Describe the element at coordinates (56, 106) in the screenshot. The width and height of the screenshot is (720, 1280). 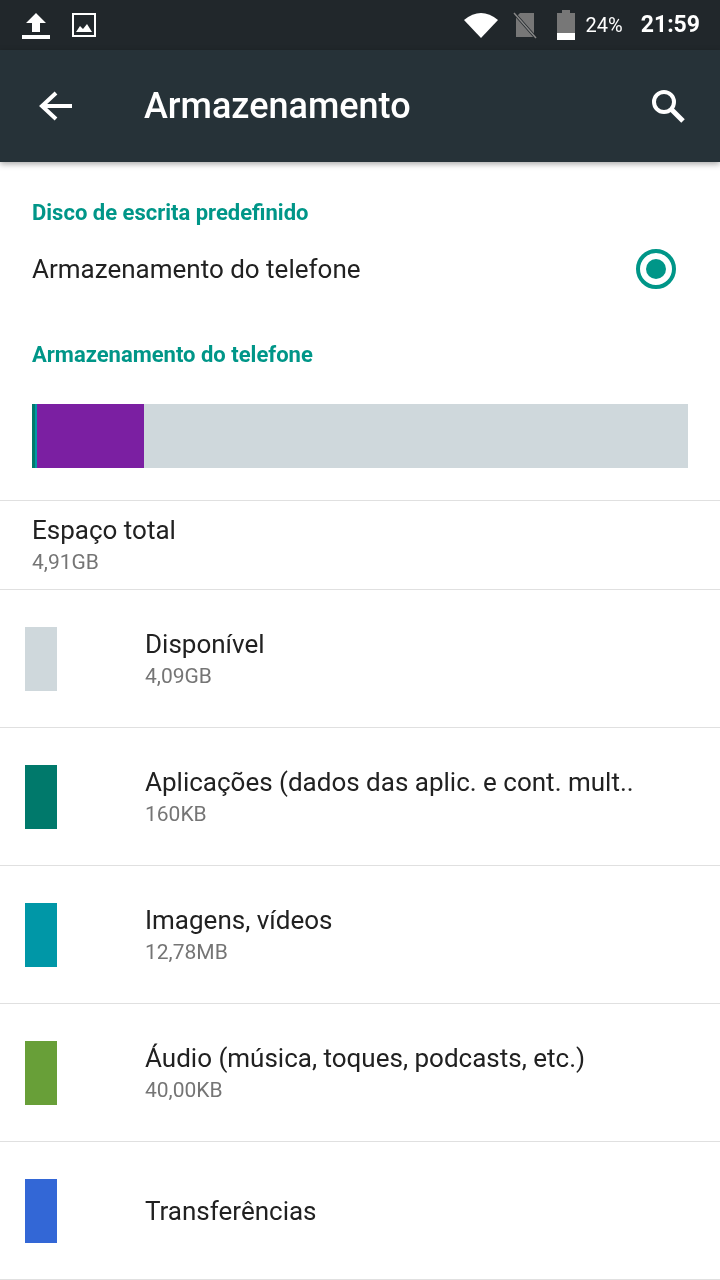
I see `back-arrow-icon` at that location.